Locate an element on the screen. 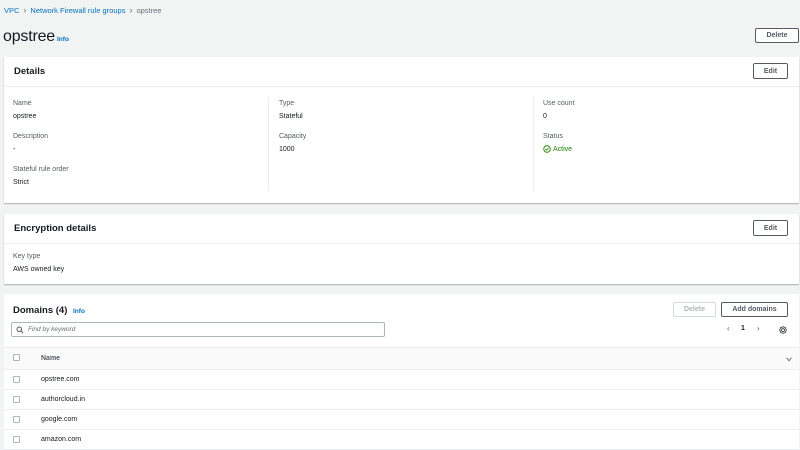 Image resolution: width=800 pixels, height=450 pixels. details-title: Details is located at coordinates (30, 71).